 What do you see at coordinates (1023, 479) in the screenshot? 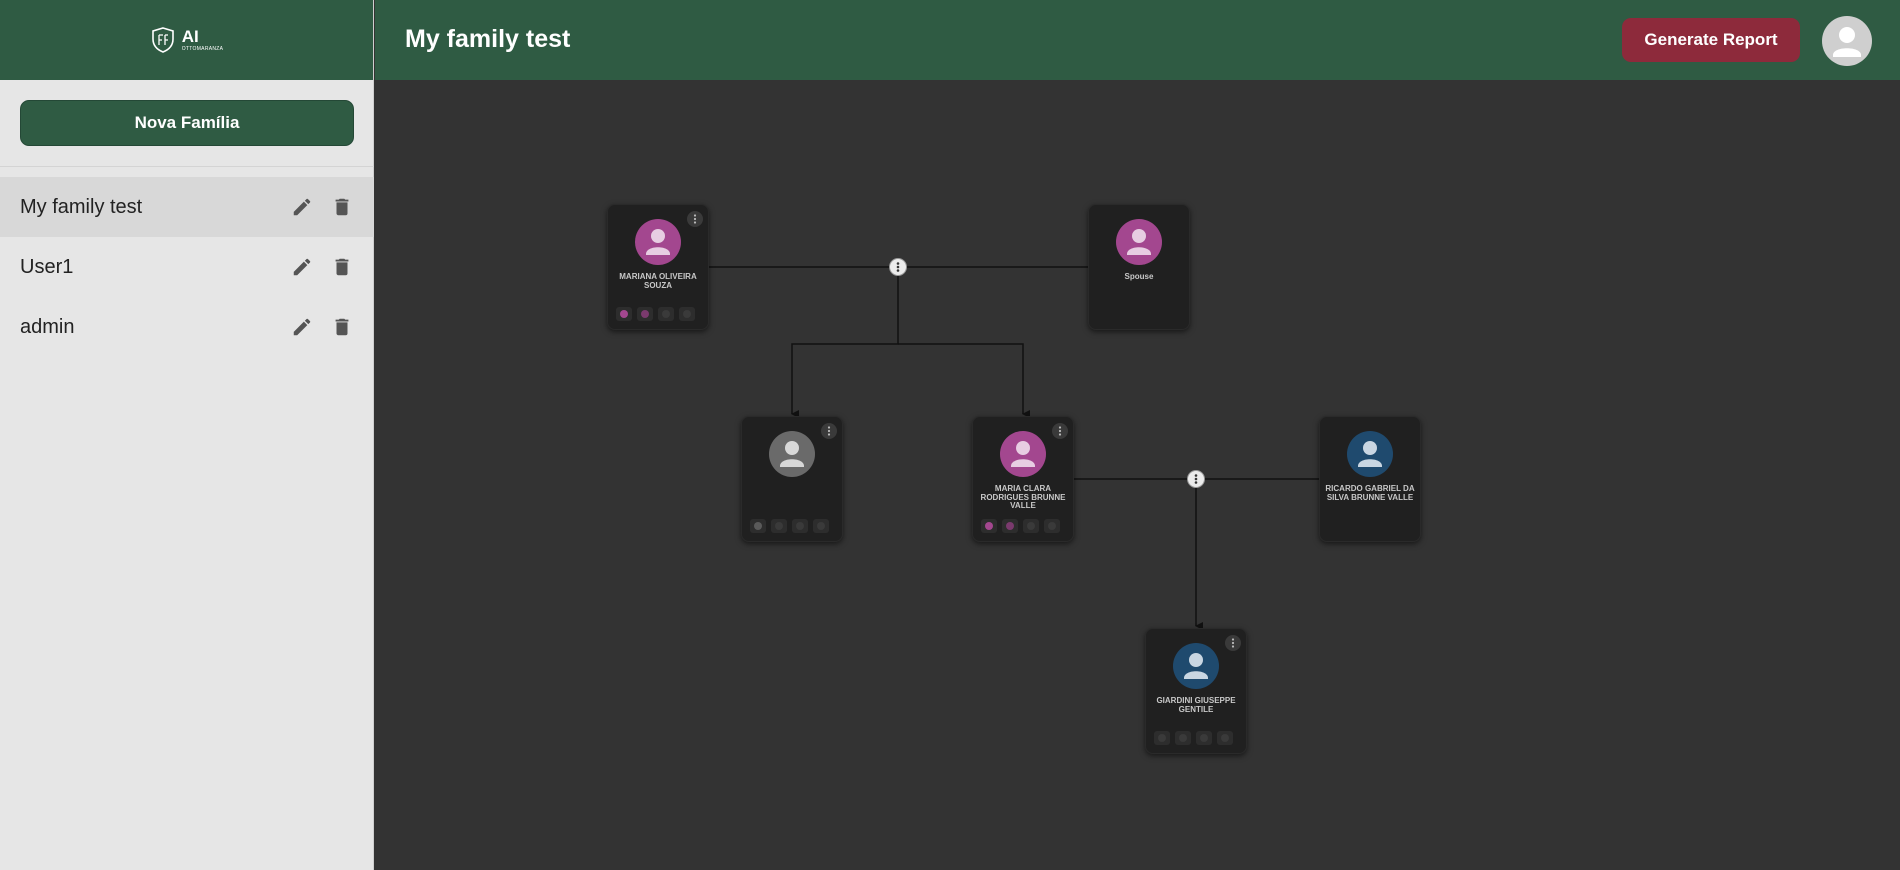
I see `person-card-maria-clara: MARIA CLARA RODRIGUES BRUNNE VALLE` at bounding box center [1023, 479].